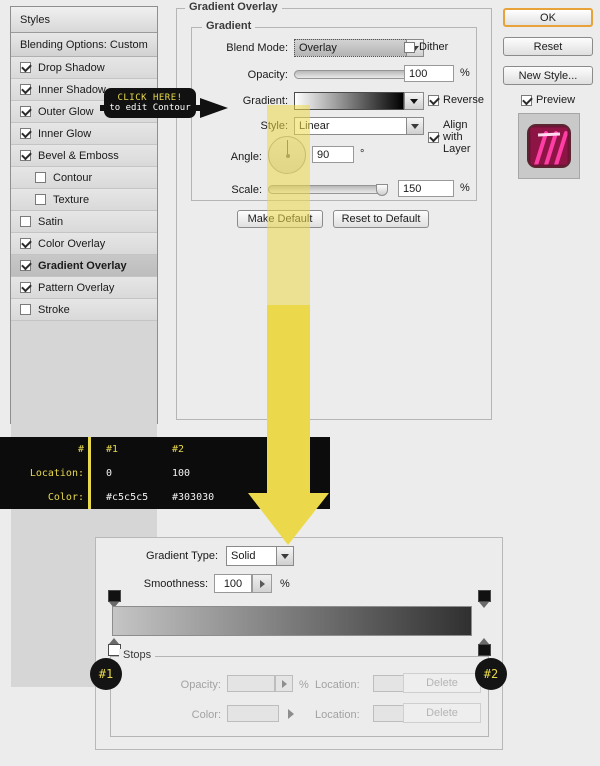 Image resolution: width=600 pixels, height=766 pixels. Describe the element at coordinates (442, 713) in the screenshot. I see `color-delete-button: Delete` at that location.